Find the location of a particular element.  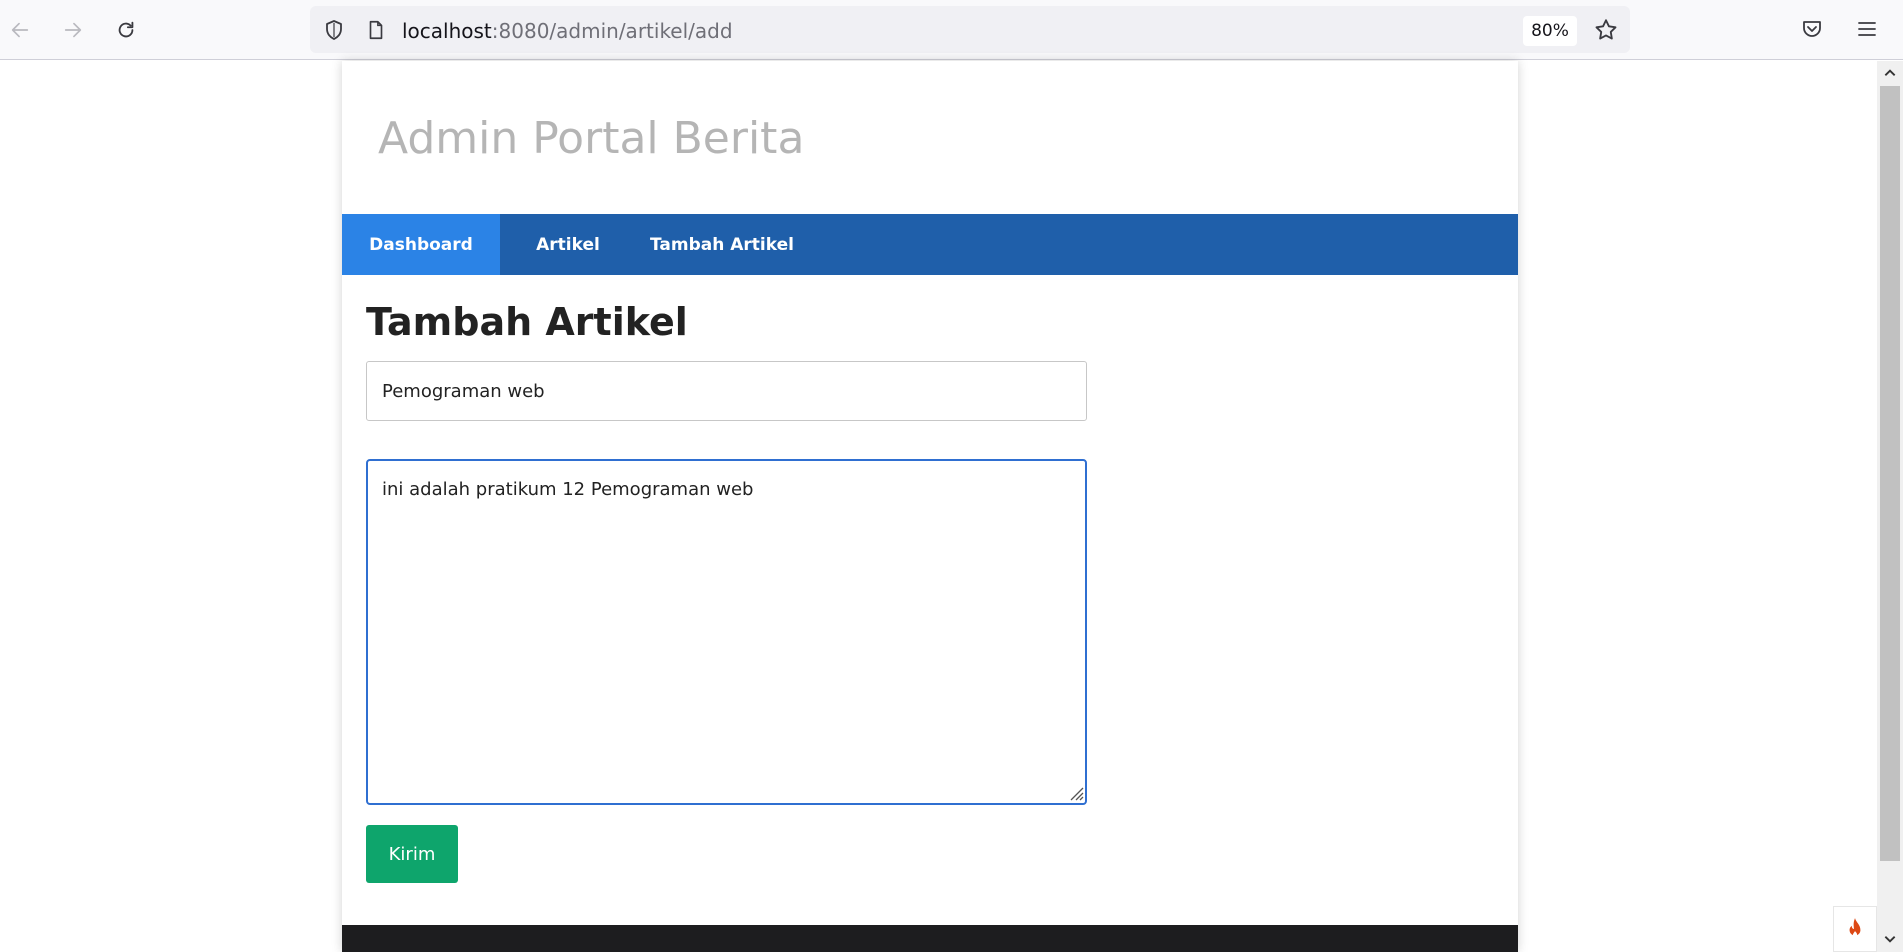

article-body-textarea: ini adalah pratikum 12 Pemograman web is located at coordinates (726, 632).